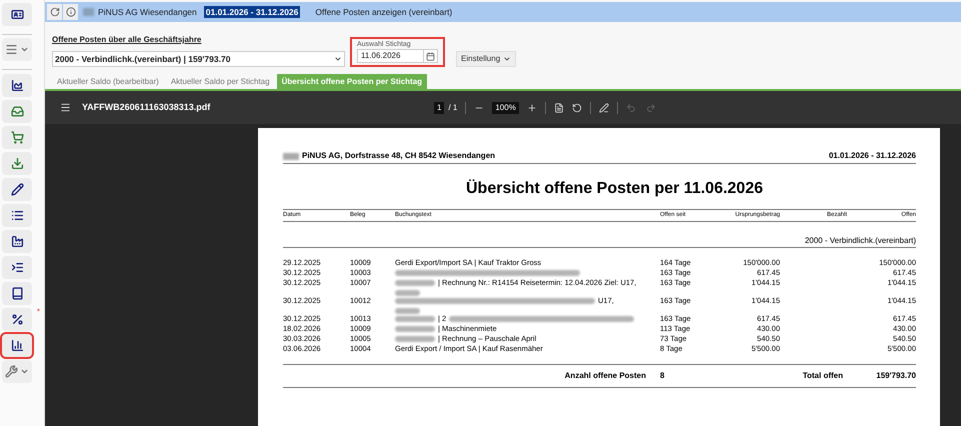  Describe the element at coordinates (603, 107) in the screenshot. I see `draw-icon` at that location.